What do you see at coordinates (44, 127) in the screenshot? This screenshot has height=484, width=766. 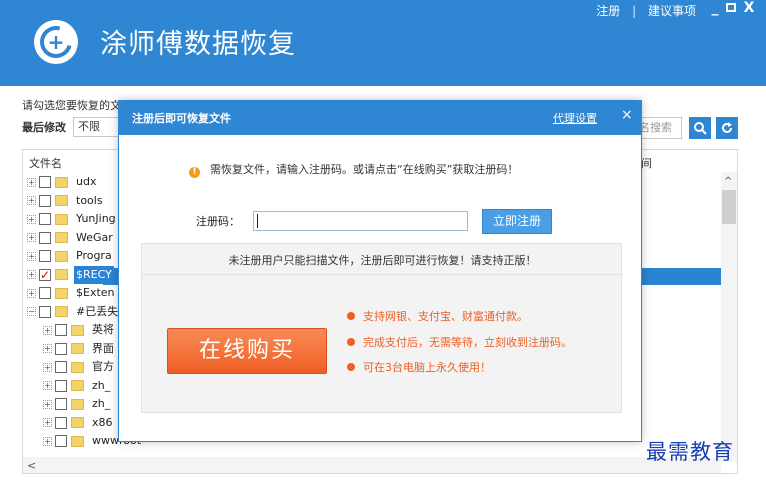 I see `filter-label: 最后修改` at bounding box center [44, 127].